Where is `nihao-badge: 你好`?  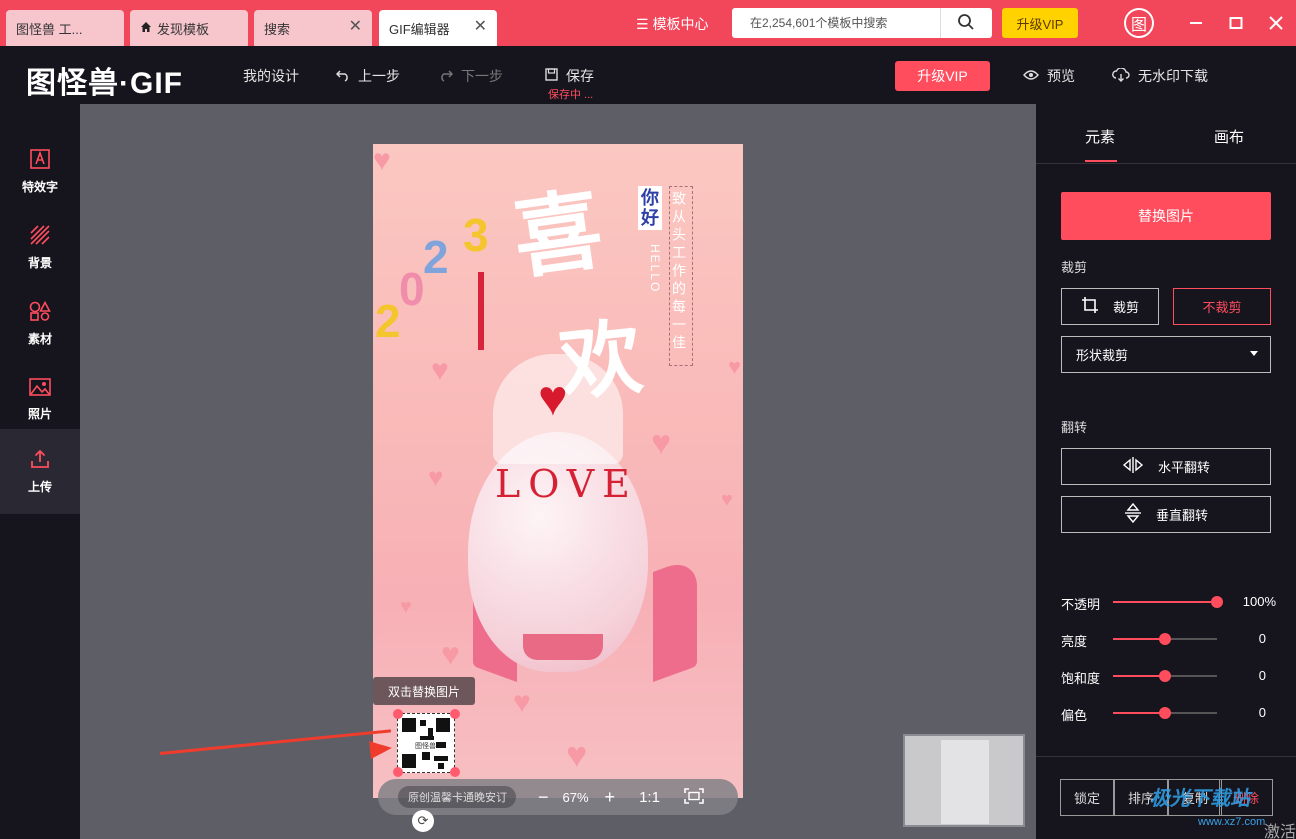 nihao-badge: 你好 is located at coordinates (650, 208).